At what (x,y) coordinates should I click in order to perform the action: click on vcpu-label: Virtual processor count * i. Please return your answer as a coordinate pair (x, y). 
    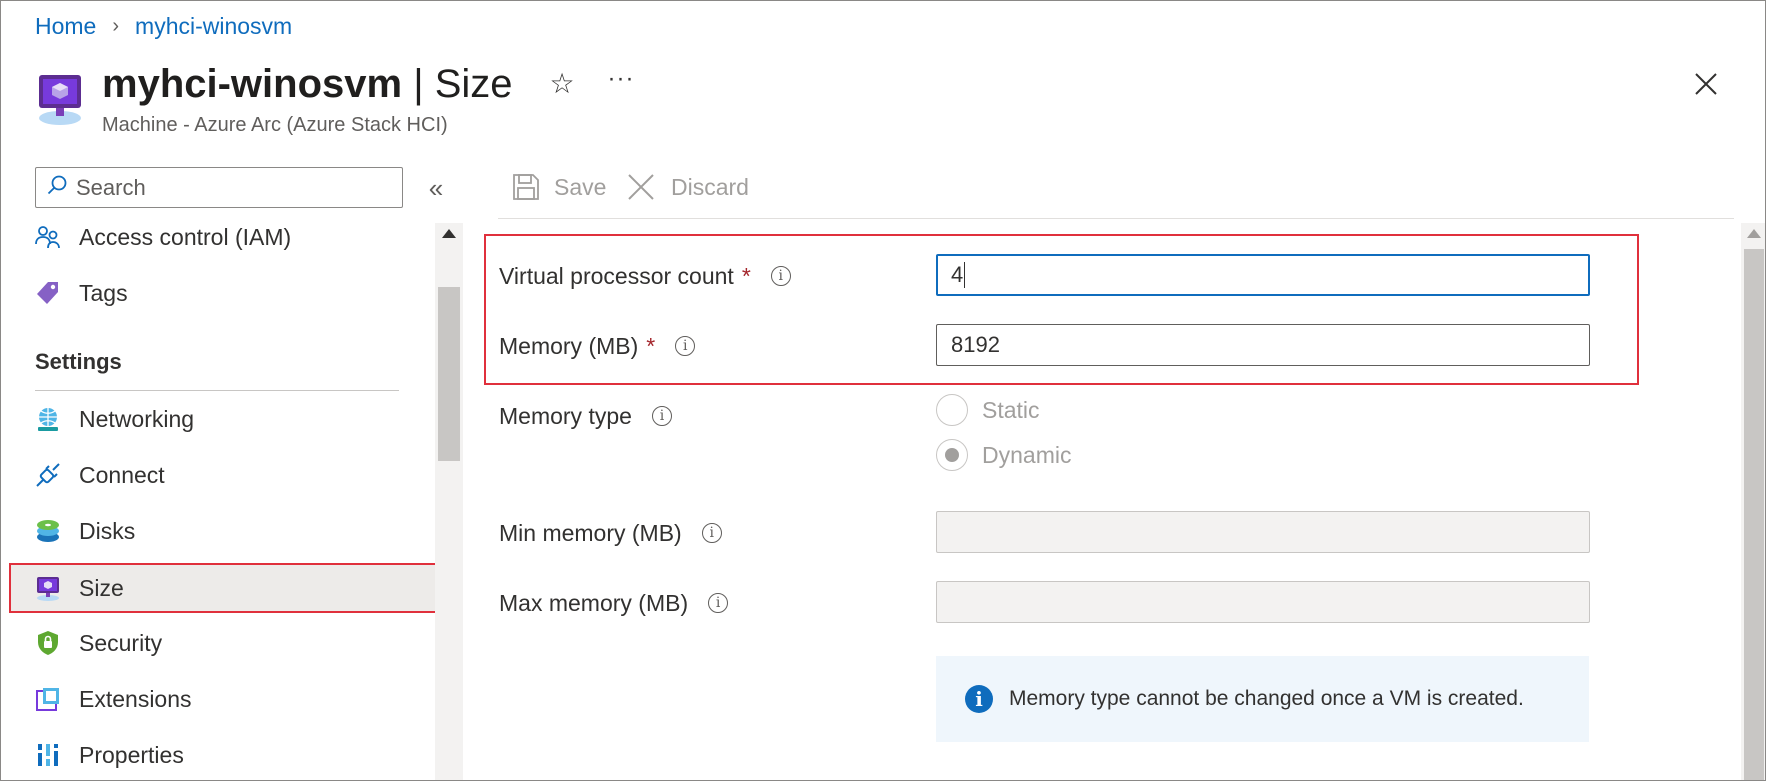
    Looking at the image, I should click on (645, 276).